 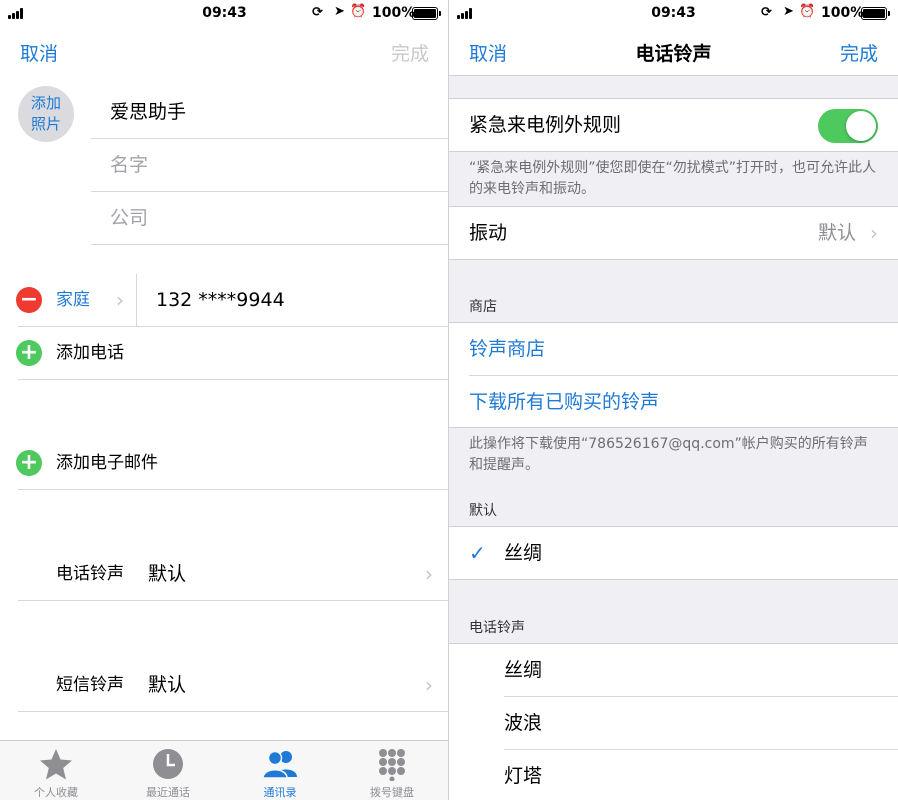 What do you see at coordinates (232, 463) in the screenshot?
I see `add-email-row: + 添加电子邮件` at bounding box center [232, 463].